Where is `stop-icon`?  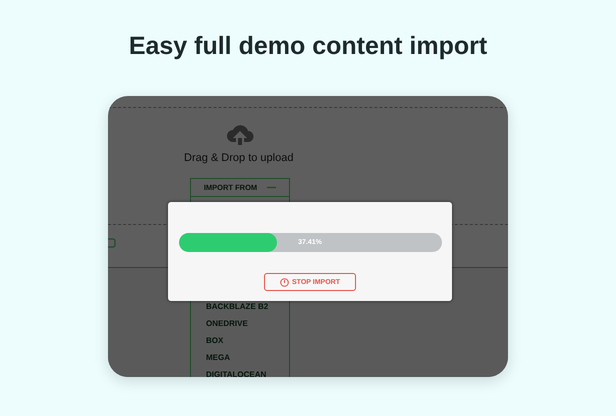 stop-icon is located at coordinates (284, 282).